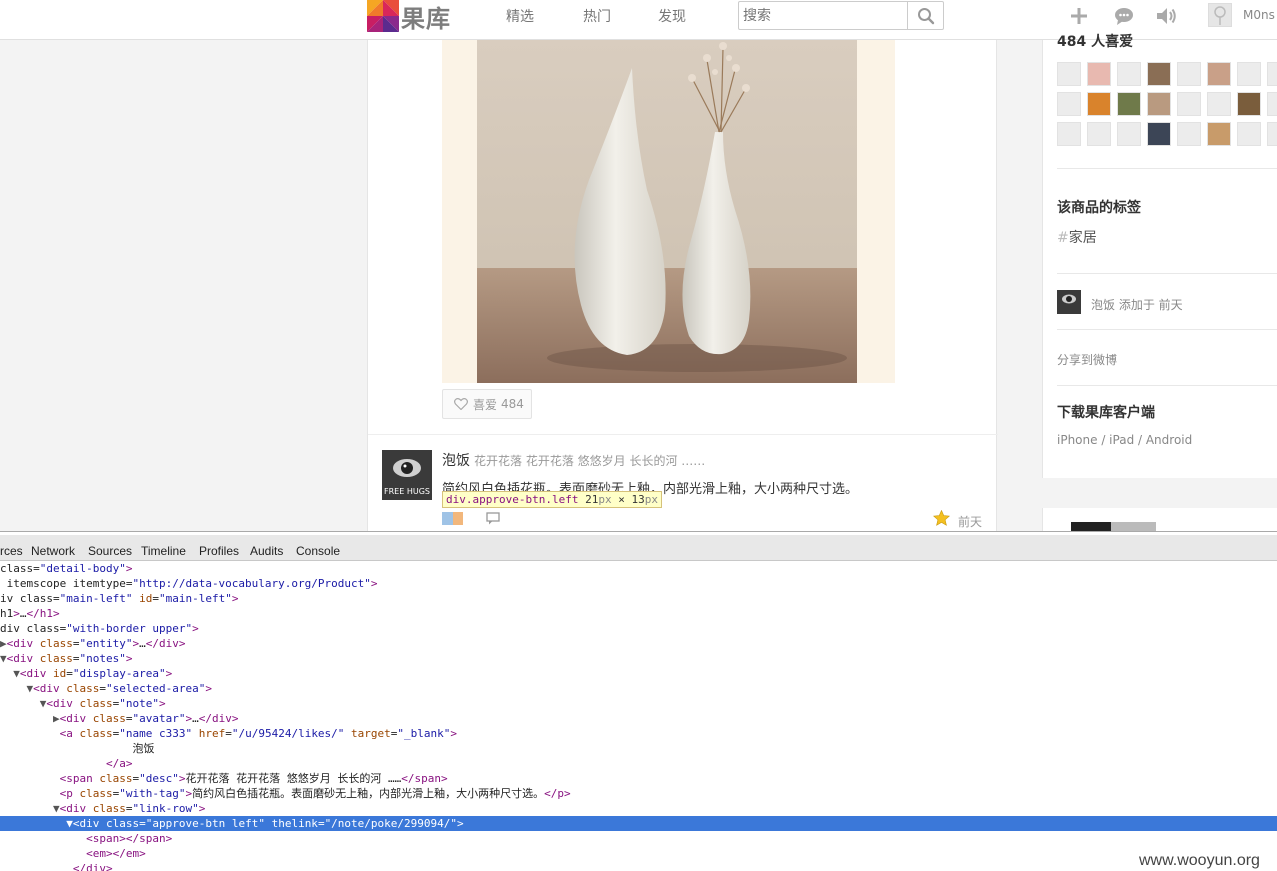 The height and width of the screenshot is (871, 1277). I want to click on added-by-avatar, so click(1069, 302).